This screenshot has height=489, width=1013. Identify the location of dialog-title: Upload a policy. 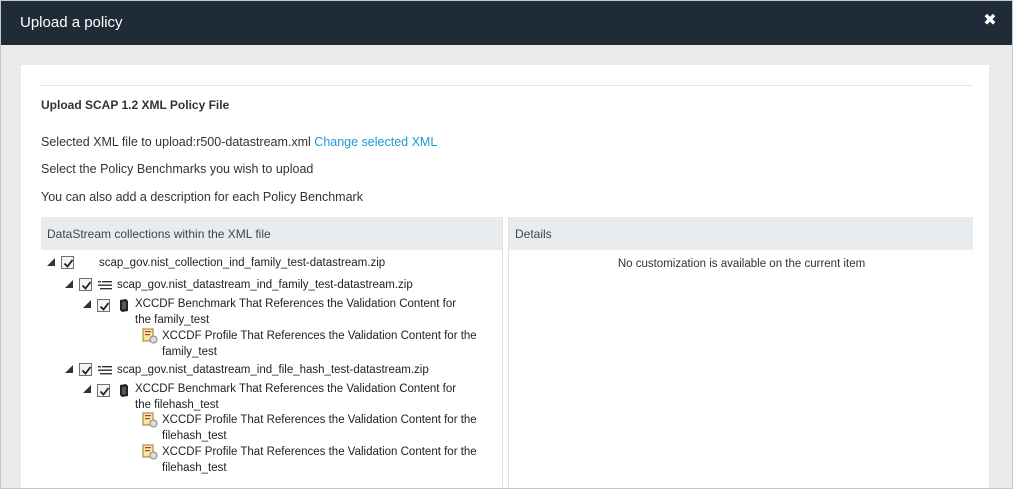
(71, 22).